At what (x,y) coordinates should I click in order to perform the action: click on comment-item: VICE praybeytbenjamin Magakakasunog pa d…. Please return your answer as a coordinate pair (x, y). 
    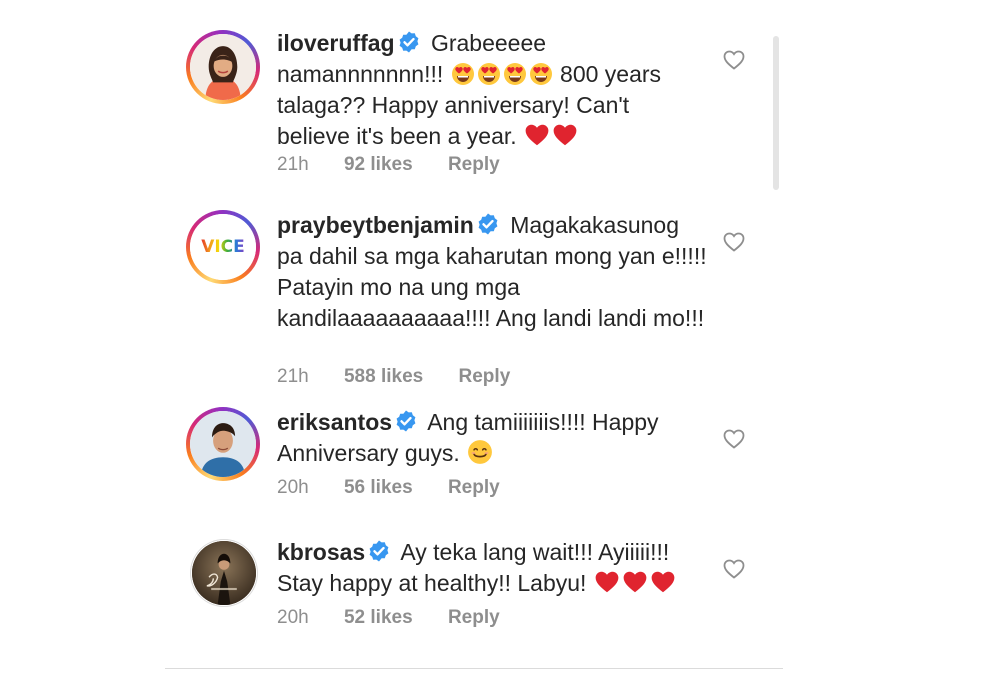
    Looking at the image, I should click on (466, 300).